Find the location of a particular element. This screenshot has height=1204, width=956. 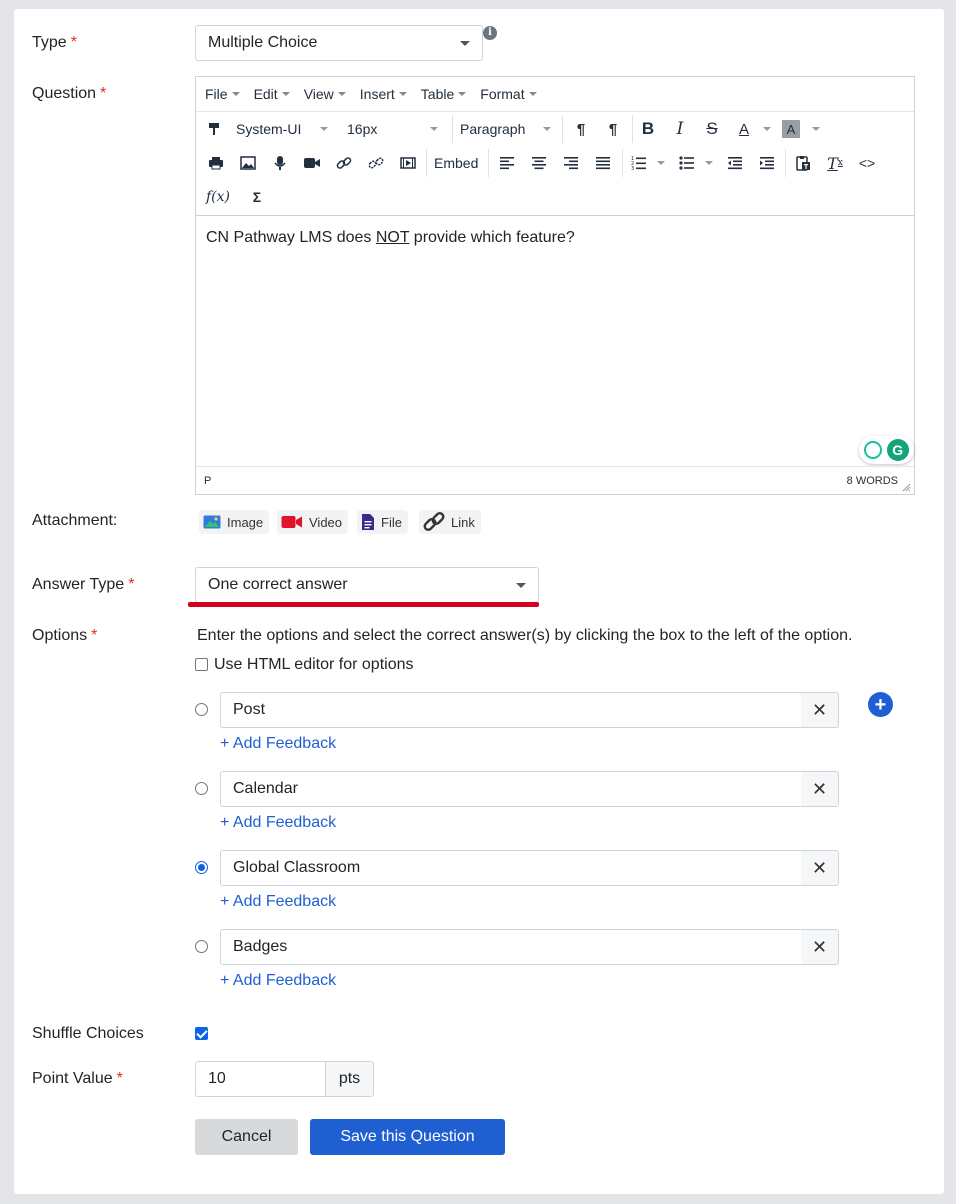

lightbulb-icon is located at coordinates (873, 450).